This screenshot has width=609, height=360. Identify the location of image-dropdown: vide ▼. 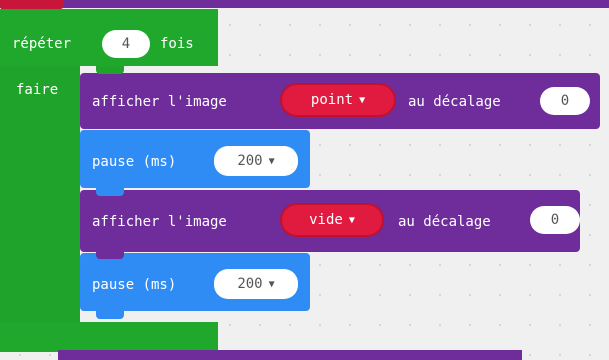
(332, 220).